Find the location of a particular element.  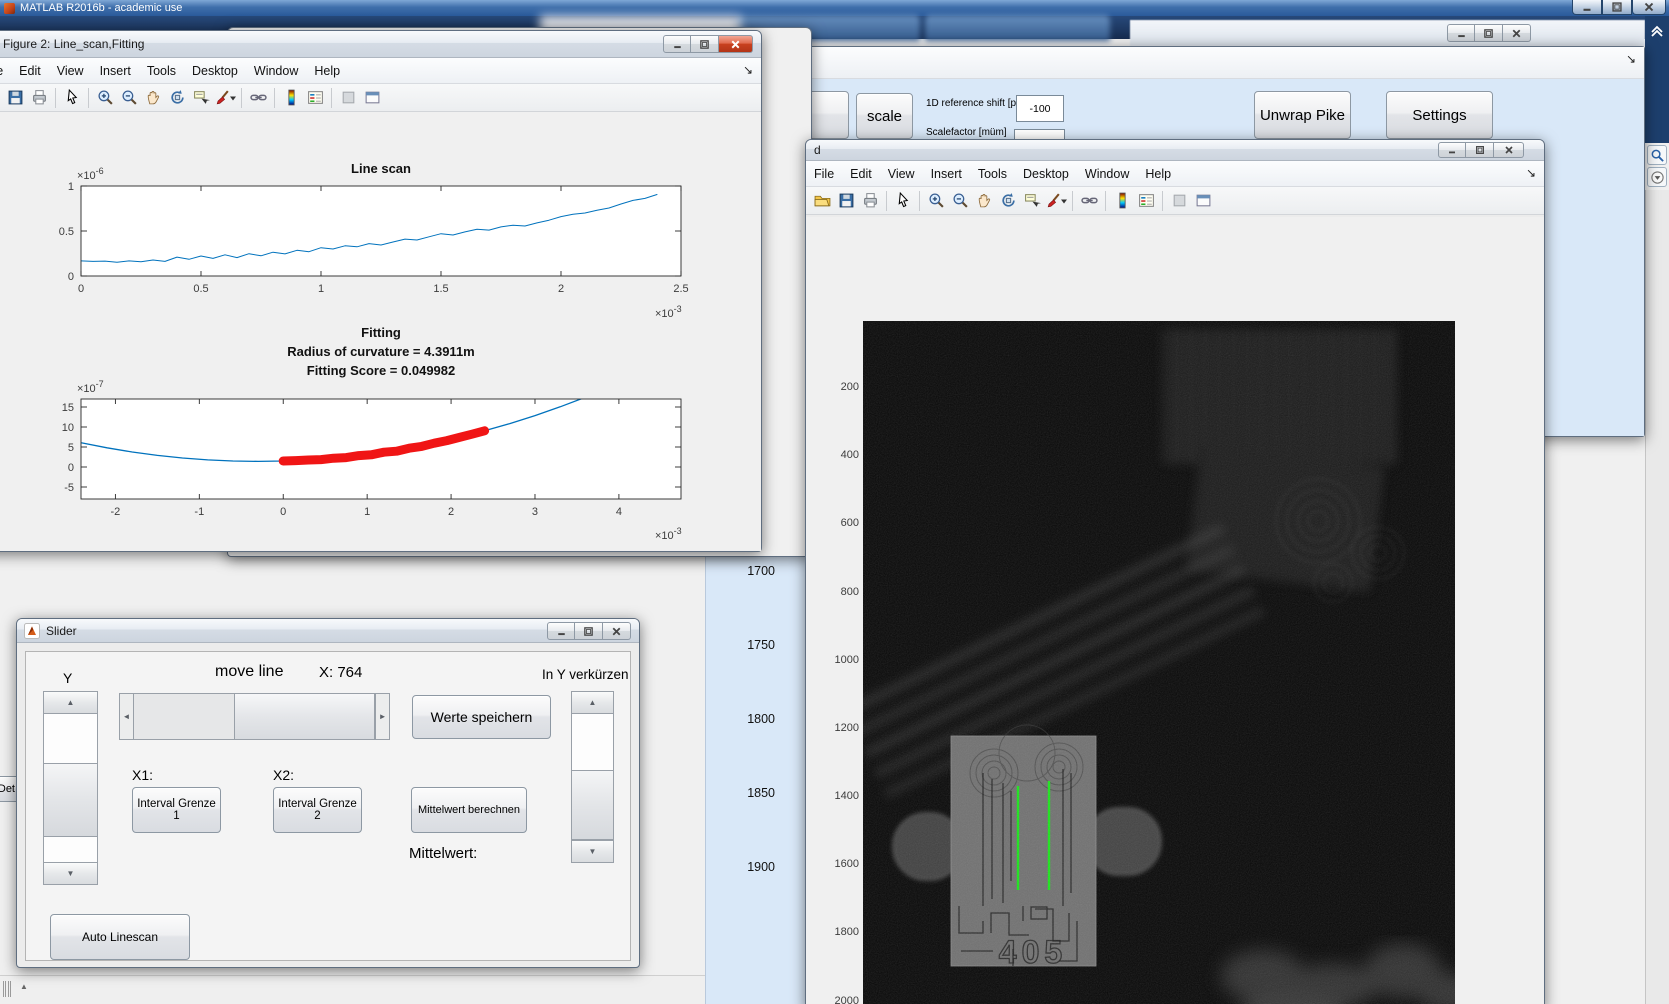

mittelwert-berechnen-button: Mittelwert berechnen is located at coordinates (469, 810).